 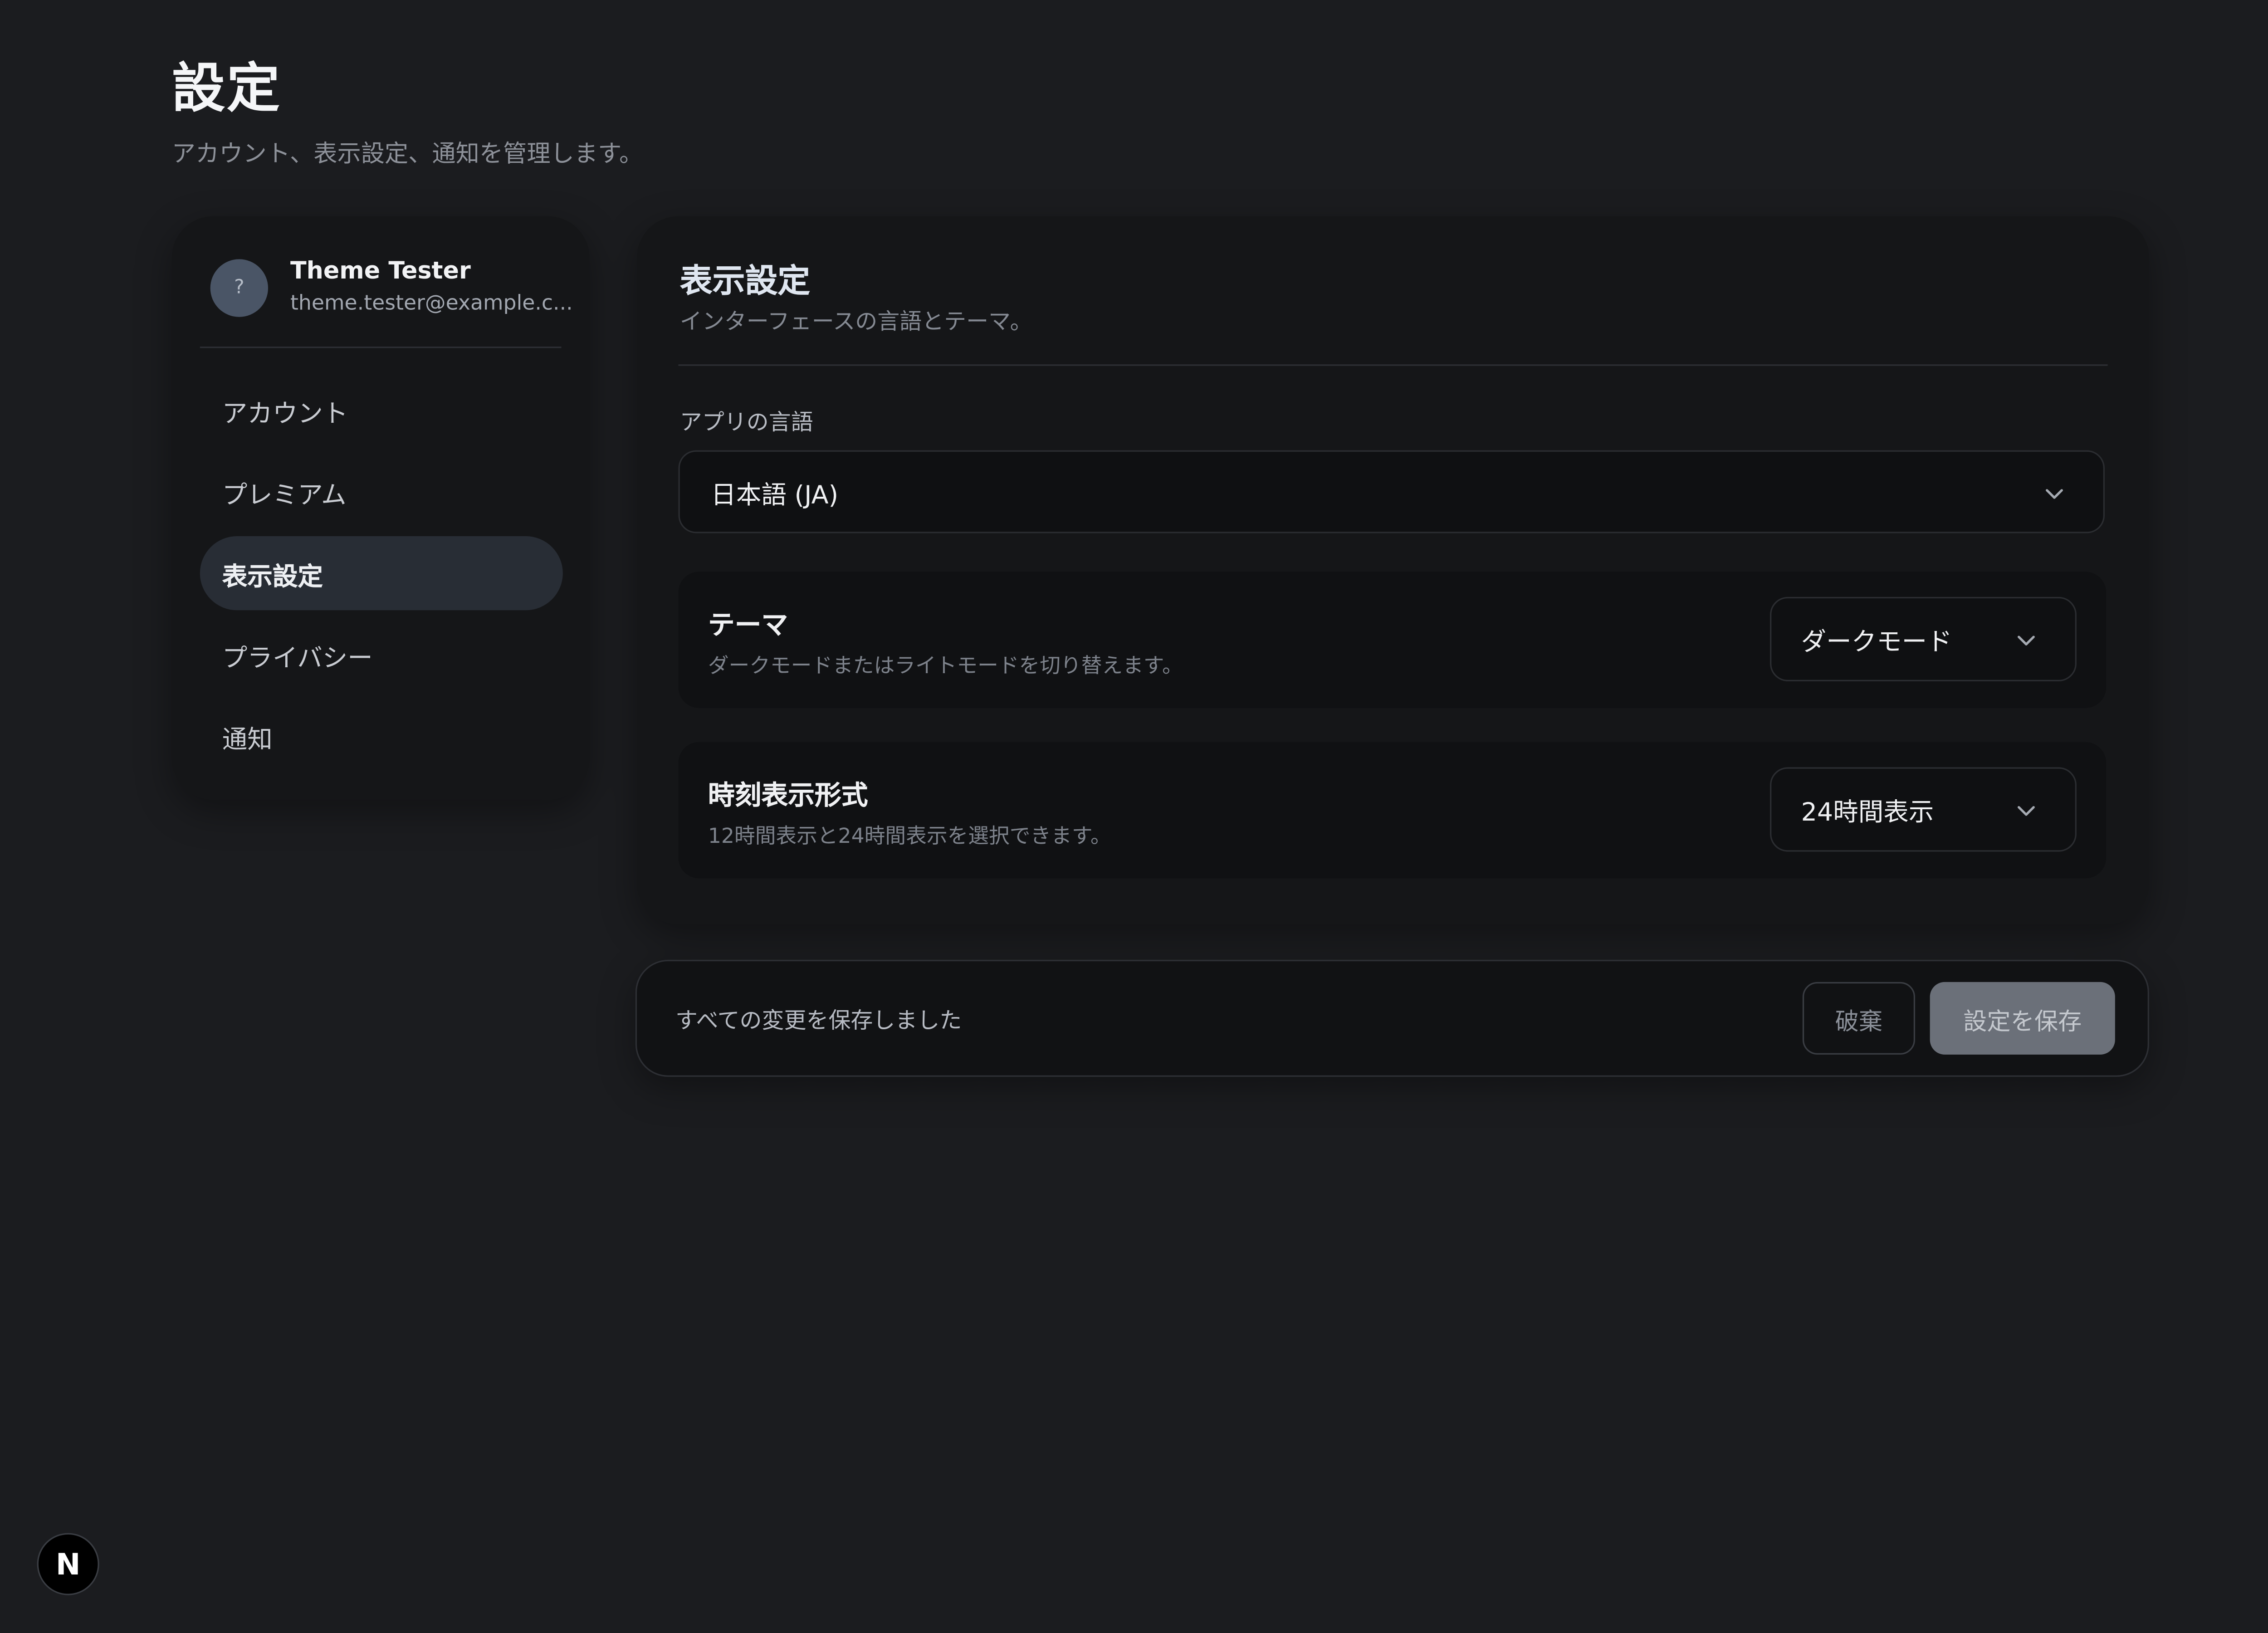 I want to click on time-format-description: 12時間表示と24時間表示を選択できます。, so click(x=910, y=837).